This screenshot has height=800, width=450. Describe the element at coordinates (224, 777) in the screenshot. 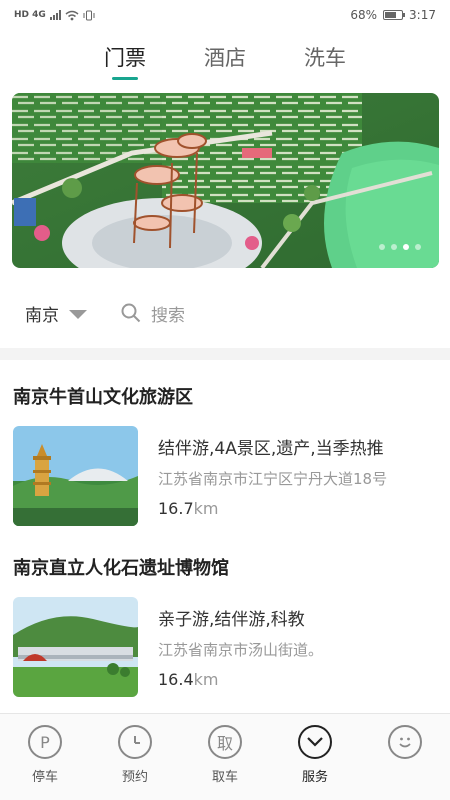

I see `nav-label: 取车` at that location.